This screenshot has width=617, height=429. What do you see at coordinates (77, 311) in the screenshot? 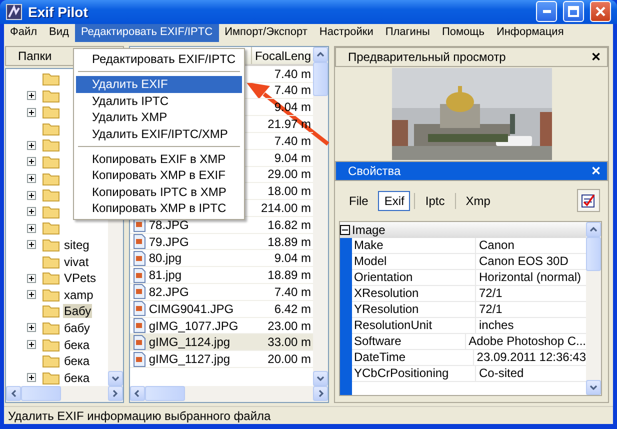
I see `folder-label: Бабу` at bounding box center [77, 311].